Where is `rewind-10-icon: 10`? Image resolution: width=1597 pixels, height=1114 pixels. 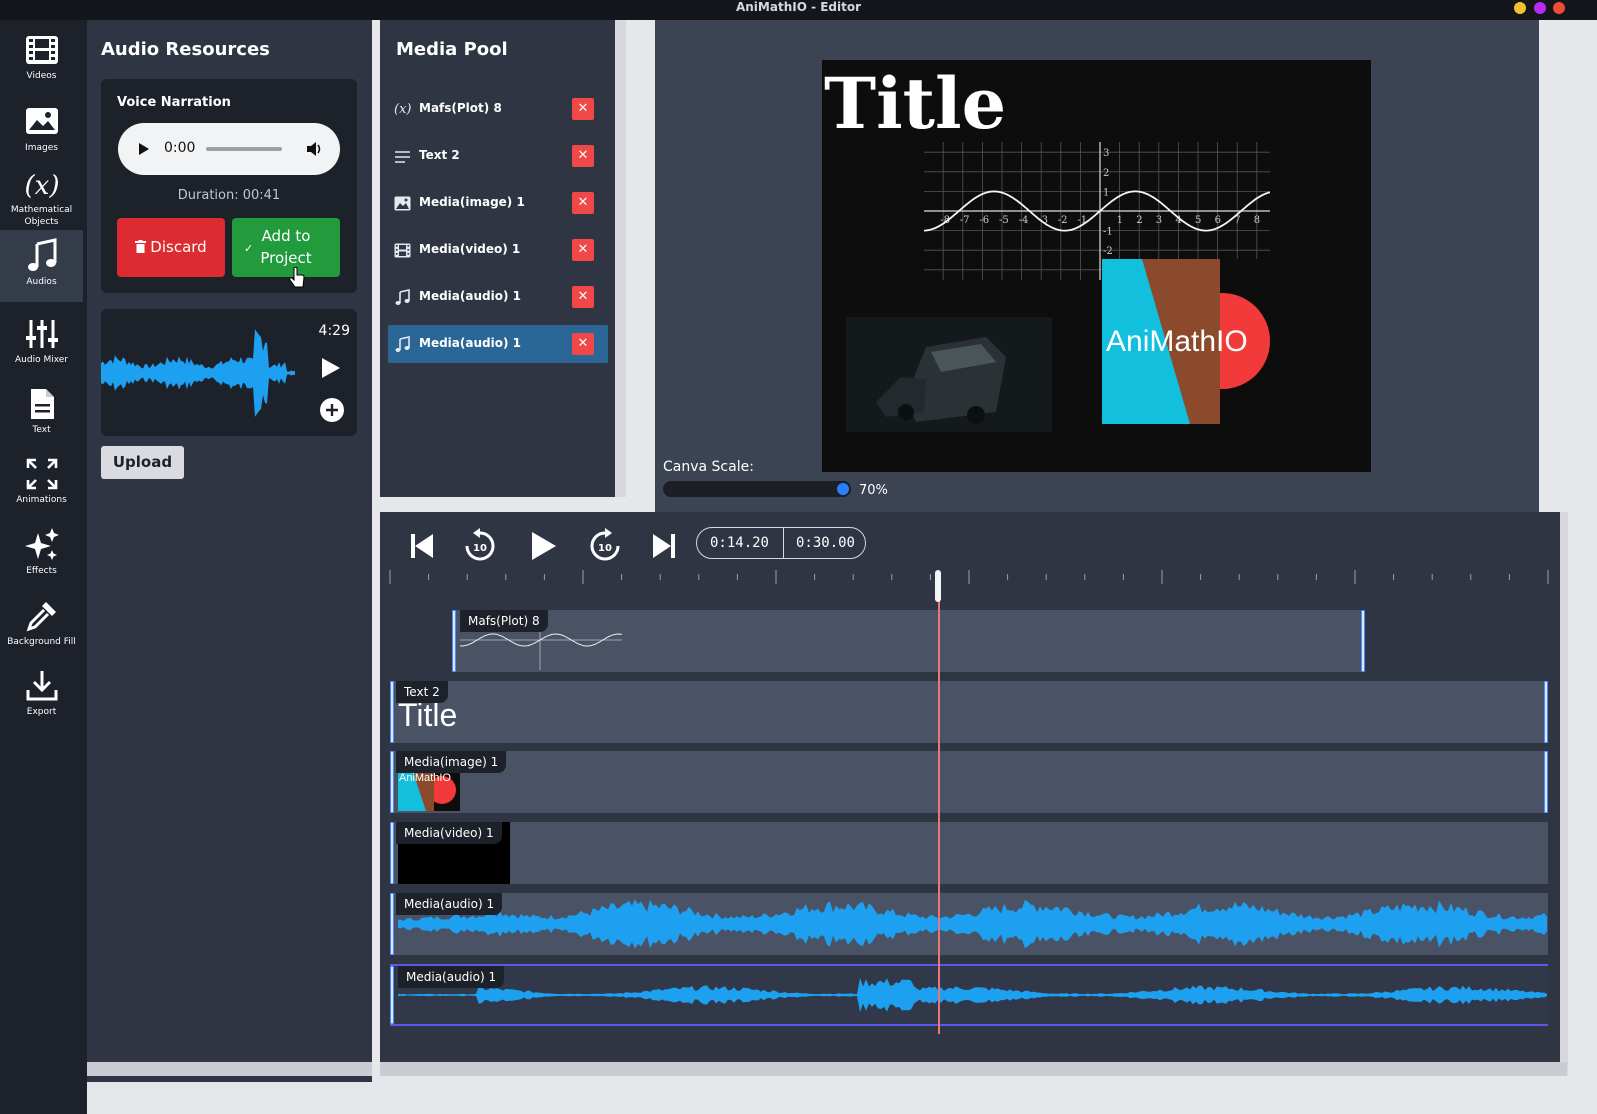
rewind-10-icon: 10 is located at coordinates (480, 546).